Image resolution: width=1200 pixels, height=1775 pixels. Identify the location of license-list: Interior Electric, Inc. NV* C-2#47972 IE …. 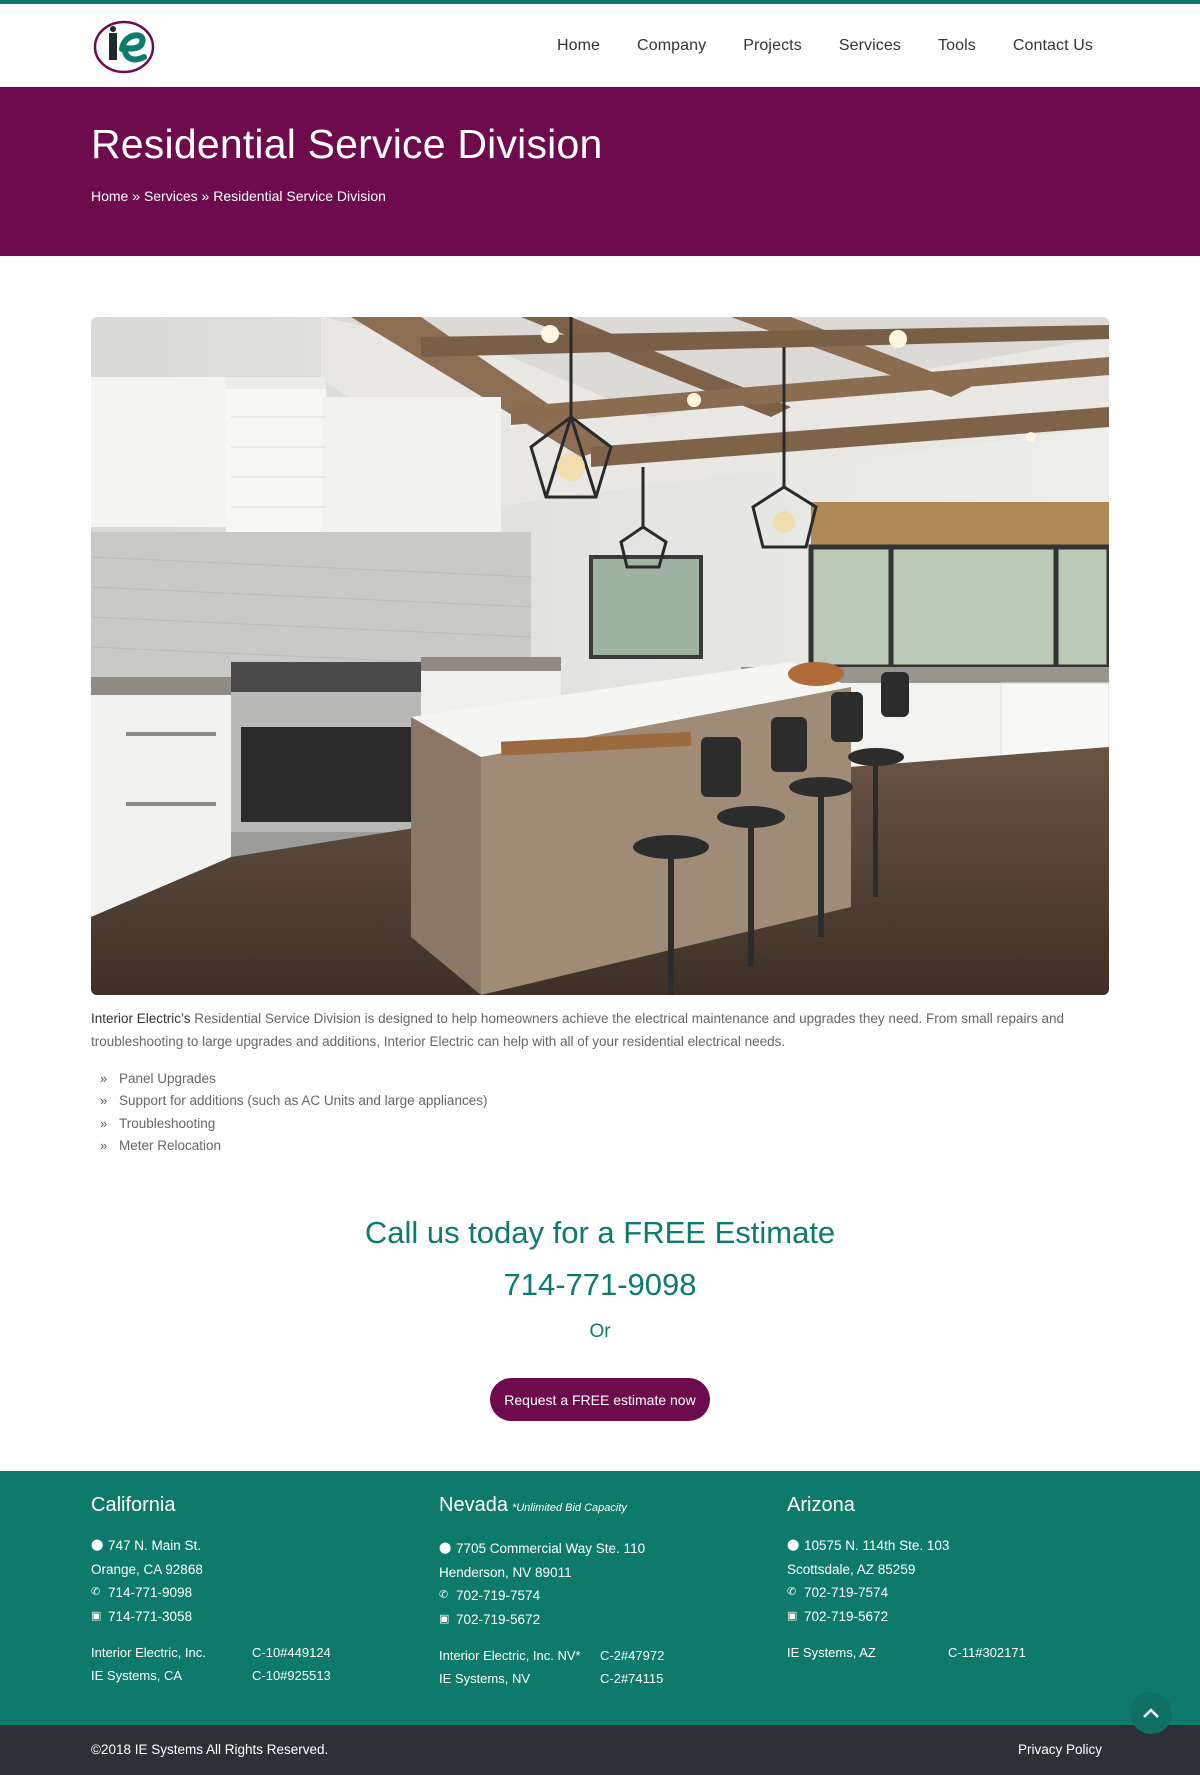
(551, 1667).